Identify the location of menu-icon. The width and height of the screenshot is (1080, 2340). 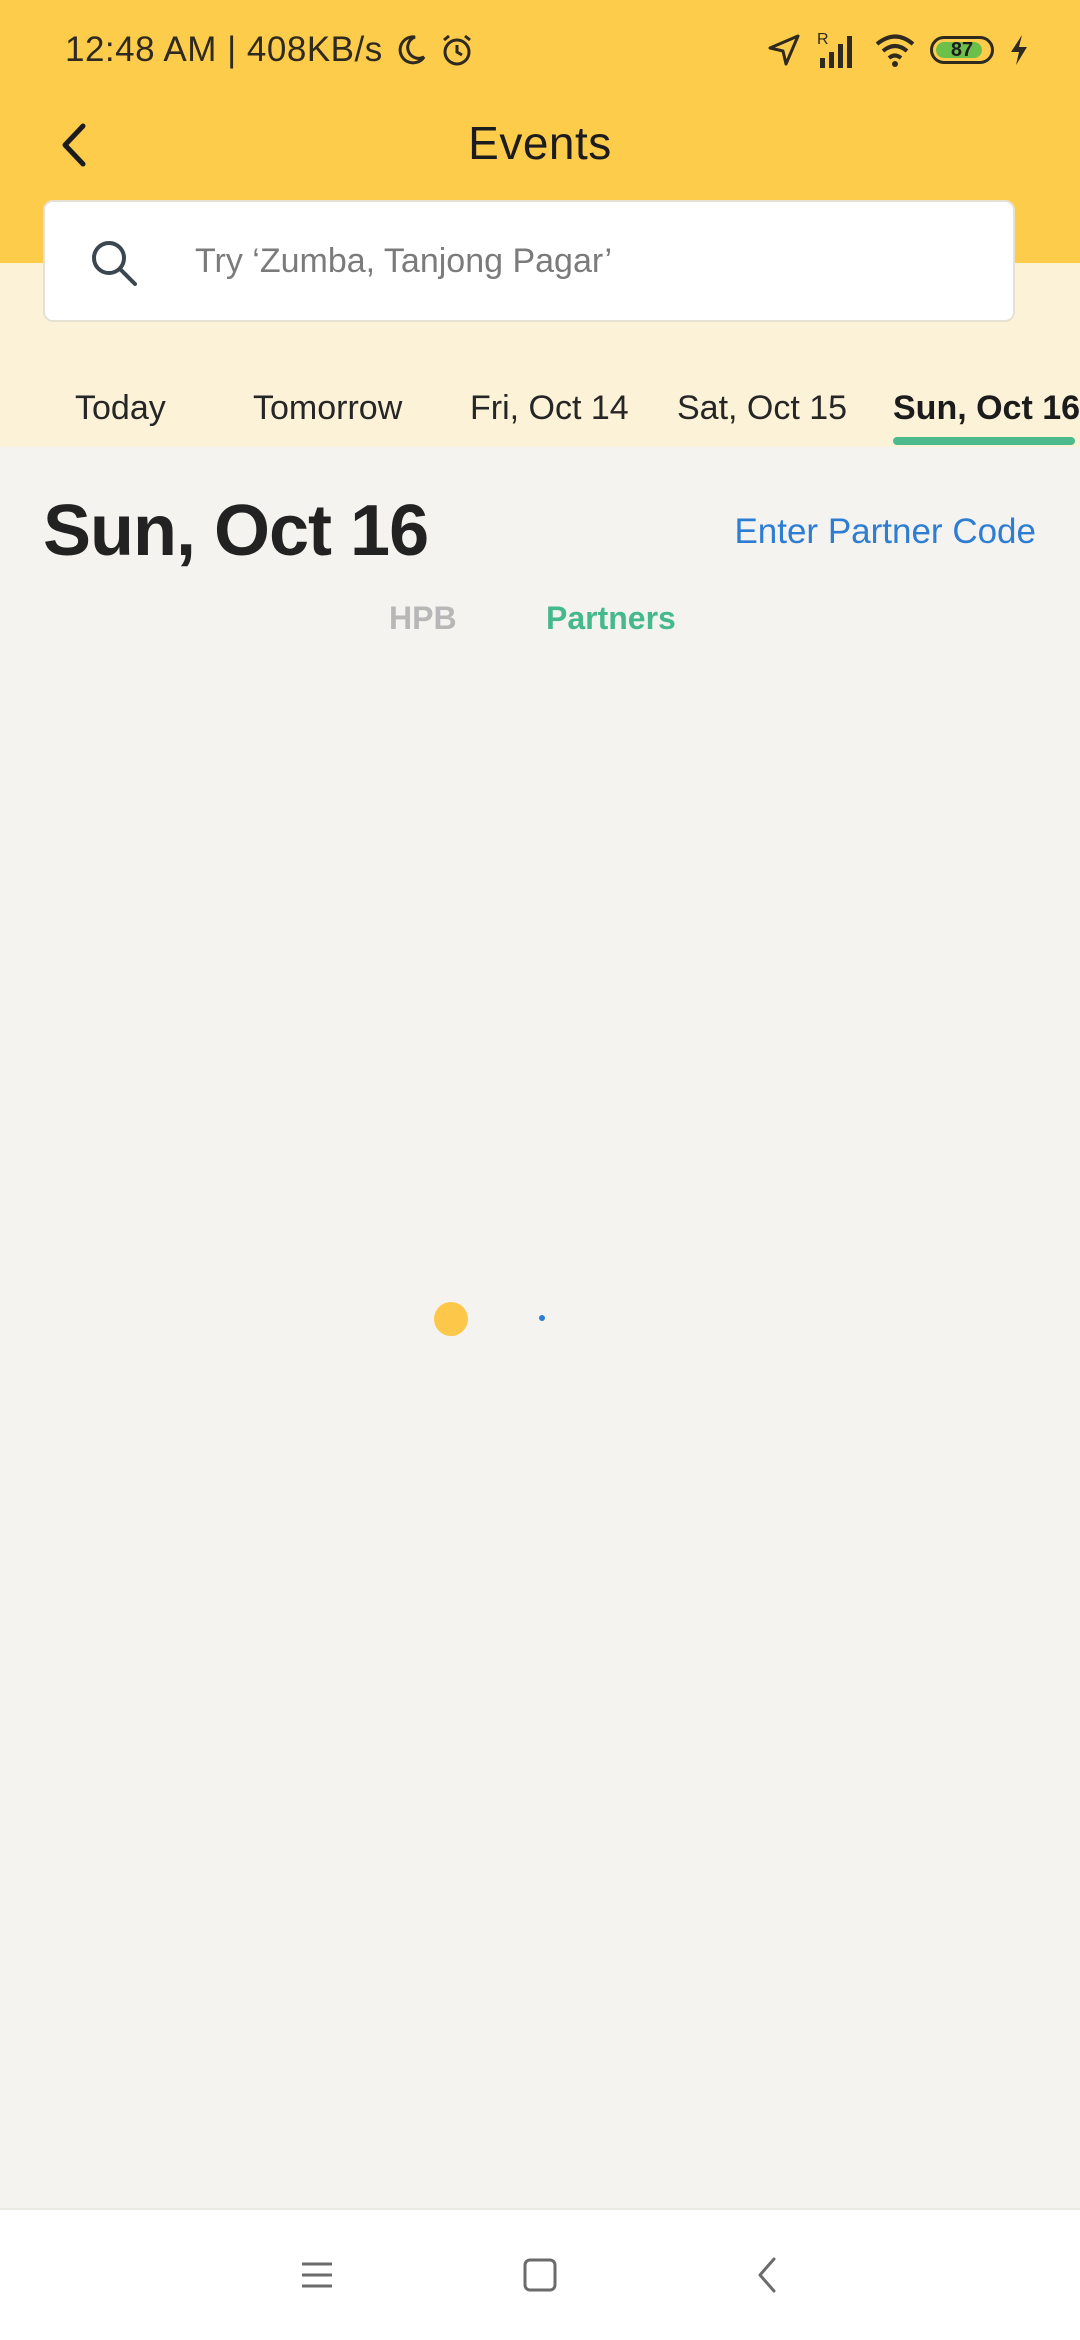
(317, 2275).